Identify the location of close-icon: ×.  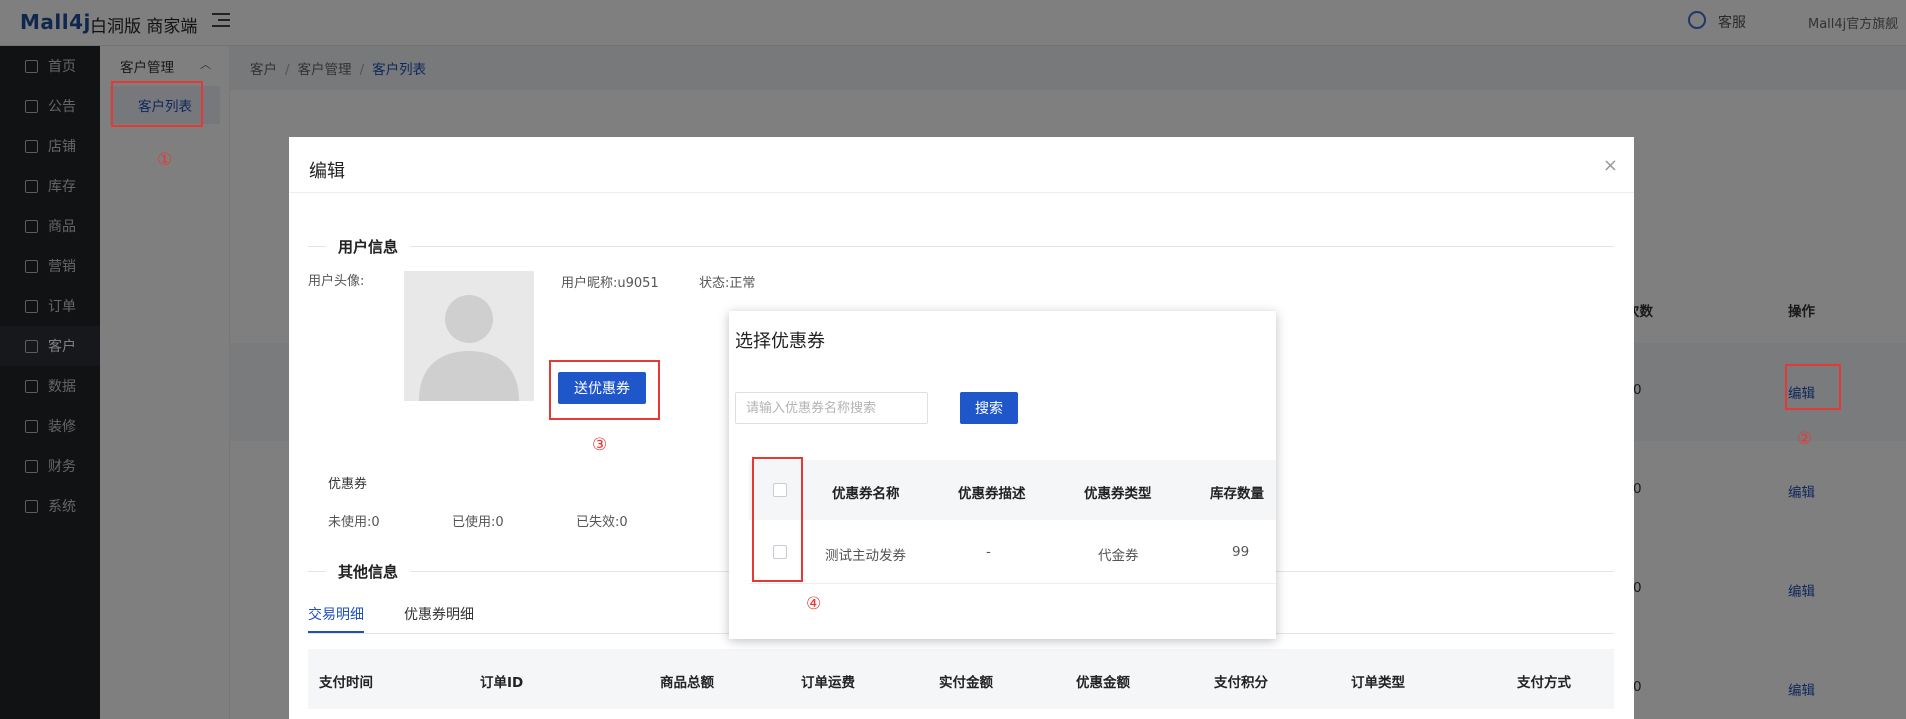
(1610, 165).